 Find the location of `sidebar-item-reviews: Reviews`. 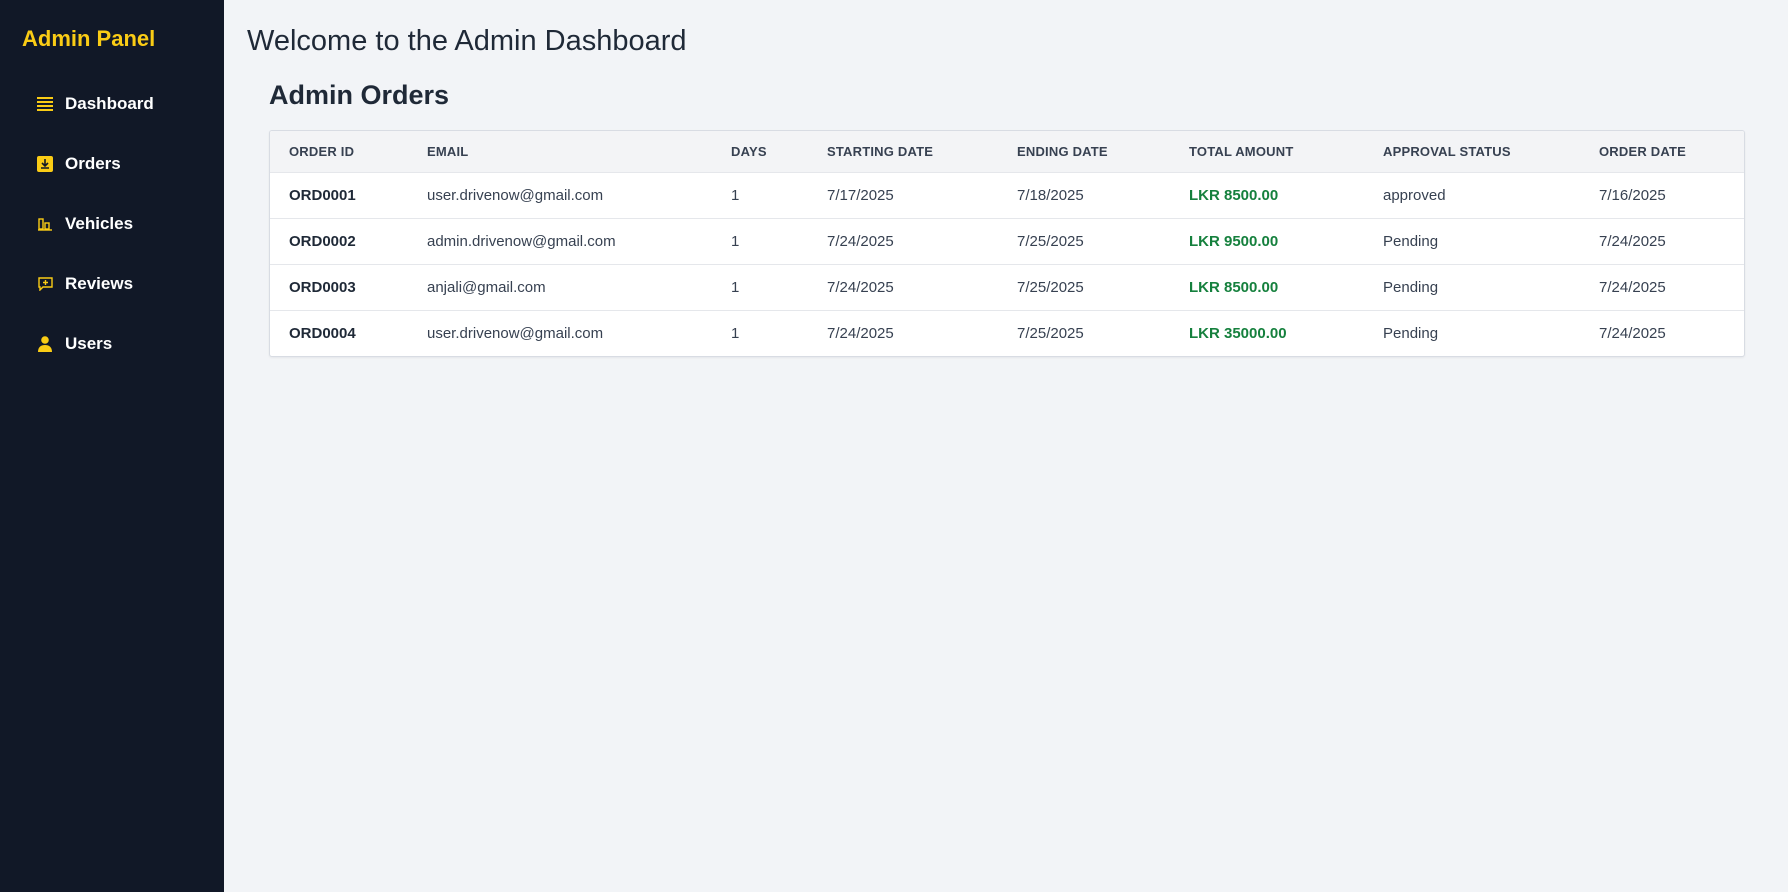

sidebar-item-reviews: Reviews is located at coordinates (112, 284).